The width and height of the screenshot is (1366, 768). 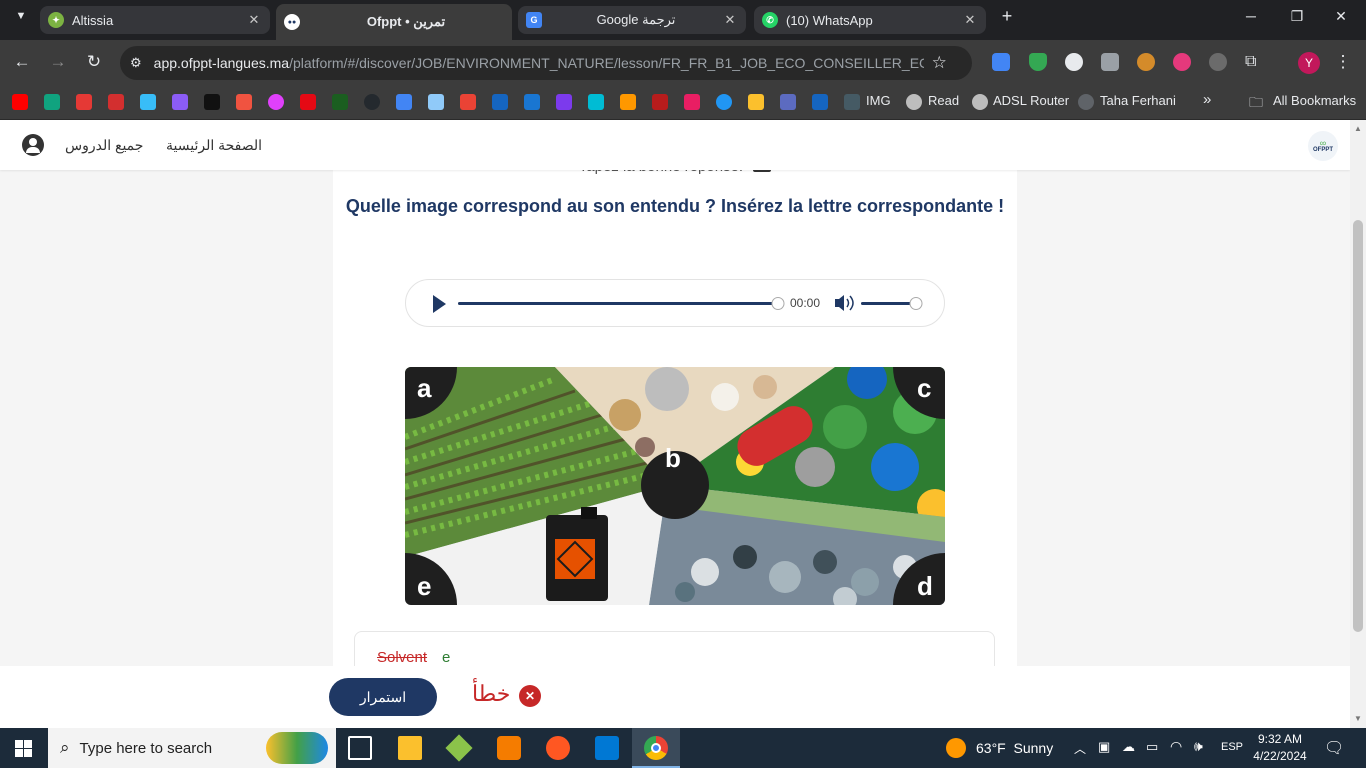 I want to click on app-diamond-icon, so click(x=459, y=748).